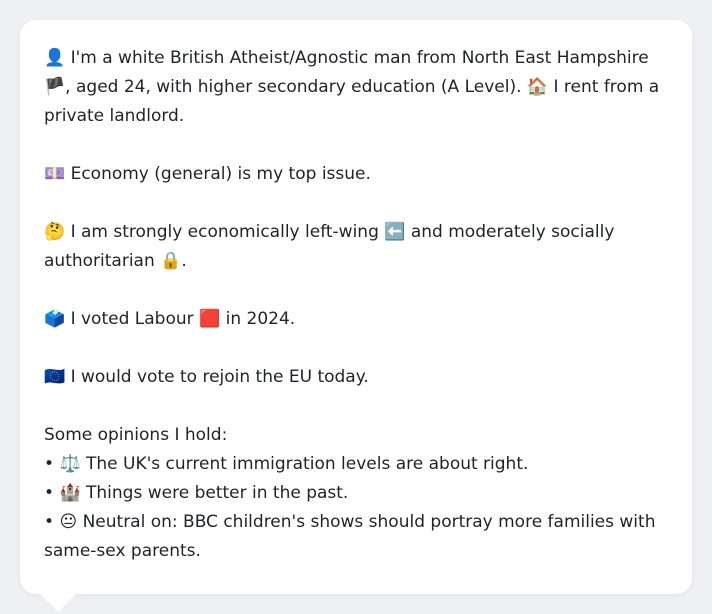  What do you see at coordinates (55, 319) in the screenshot?
I see `ballot-box-icon: 🗳️` at bounding box center [55, 319].